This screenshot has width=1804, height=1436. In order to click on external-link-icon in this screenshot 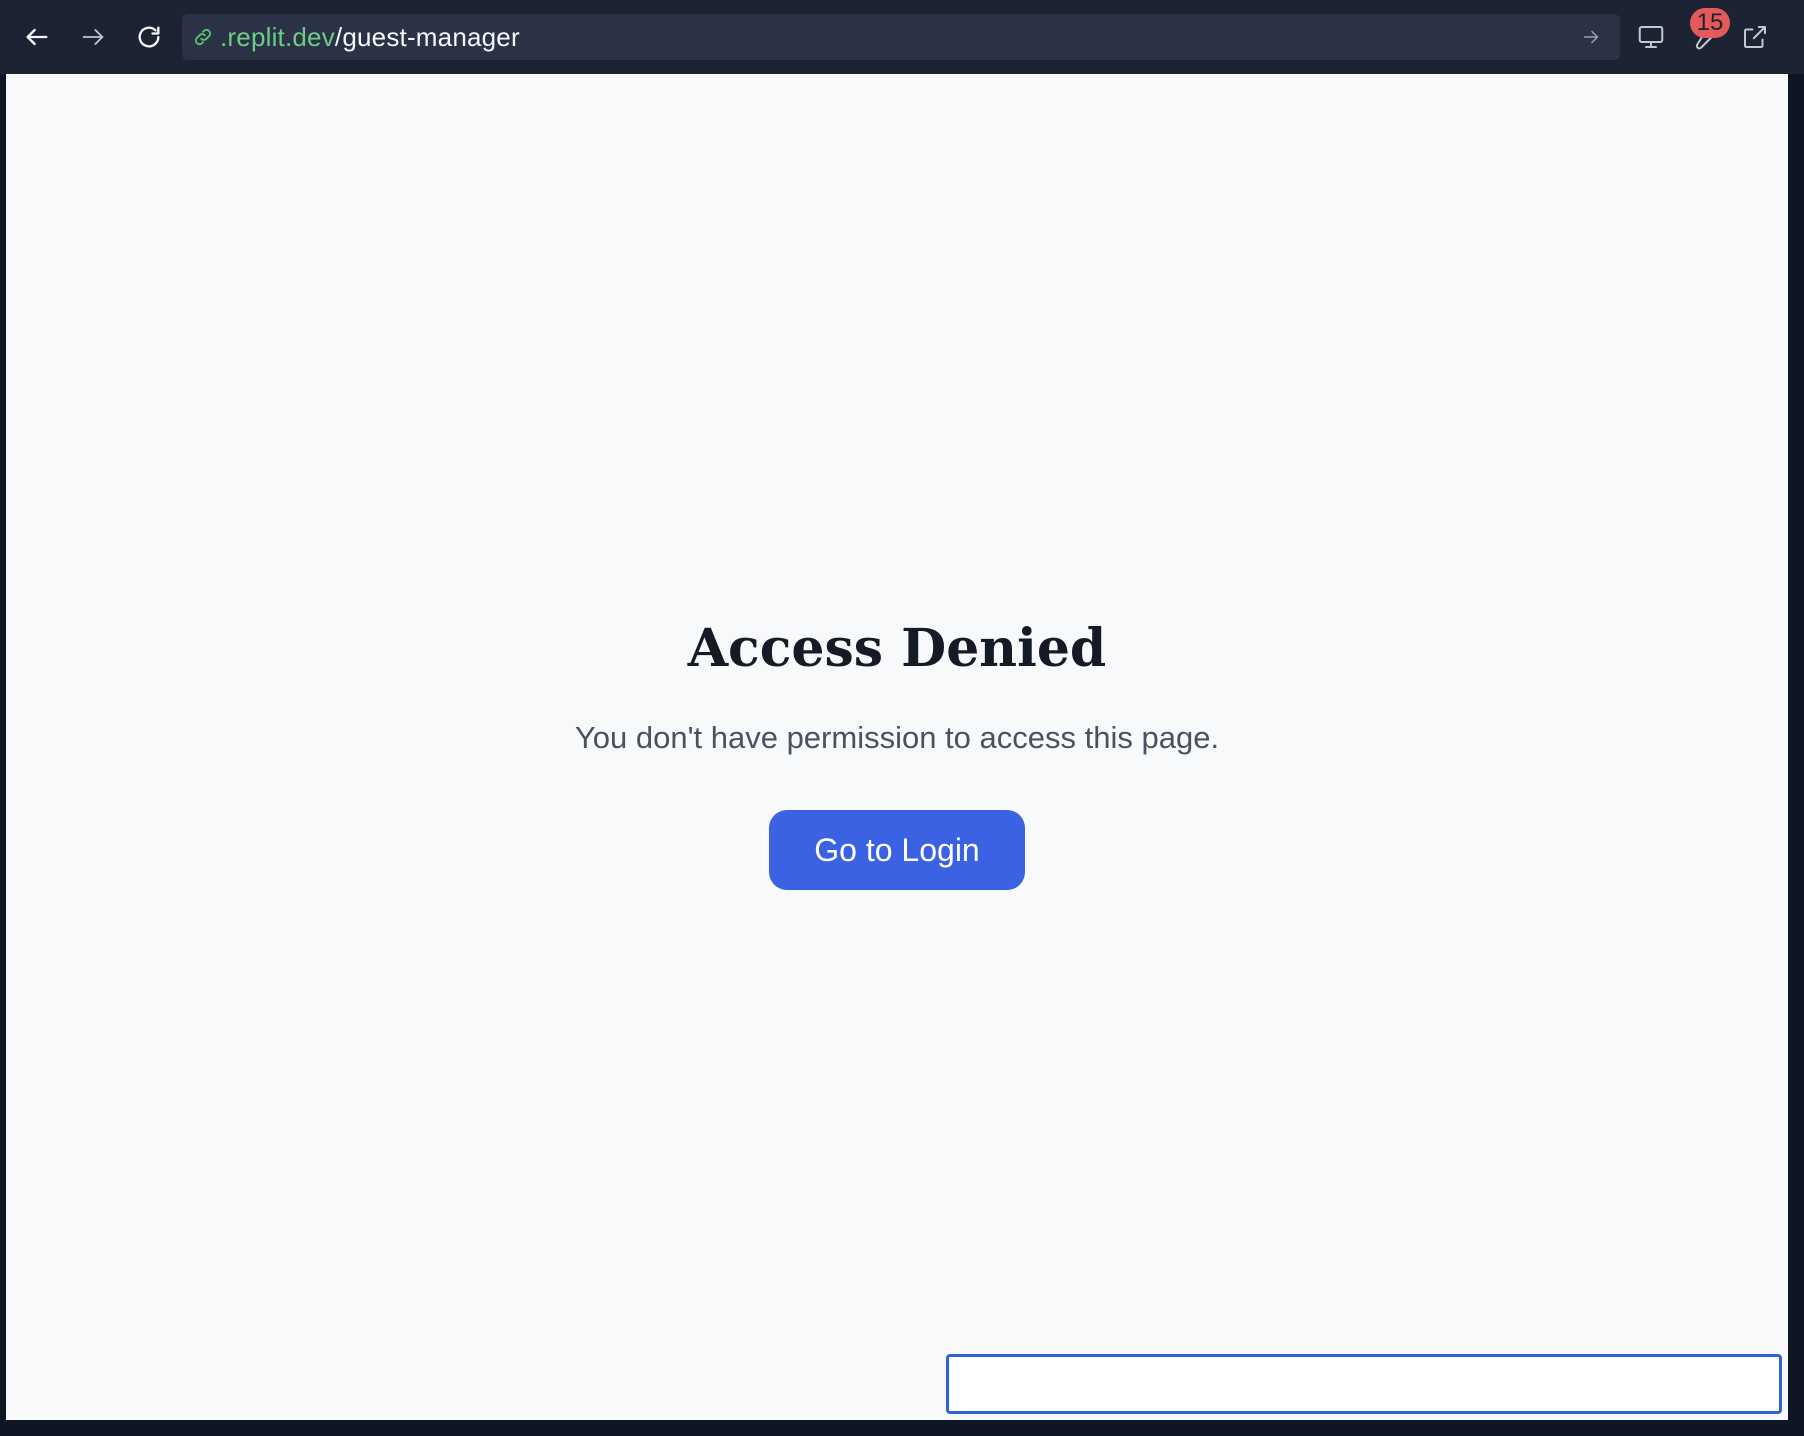, I will do `click(1755, 37)`.